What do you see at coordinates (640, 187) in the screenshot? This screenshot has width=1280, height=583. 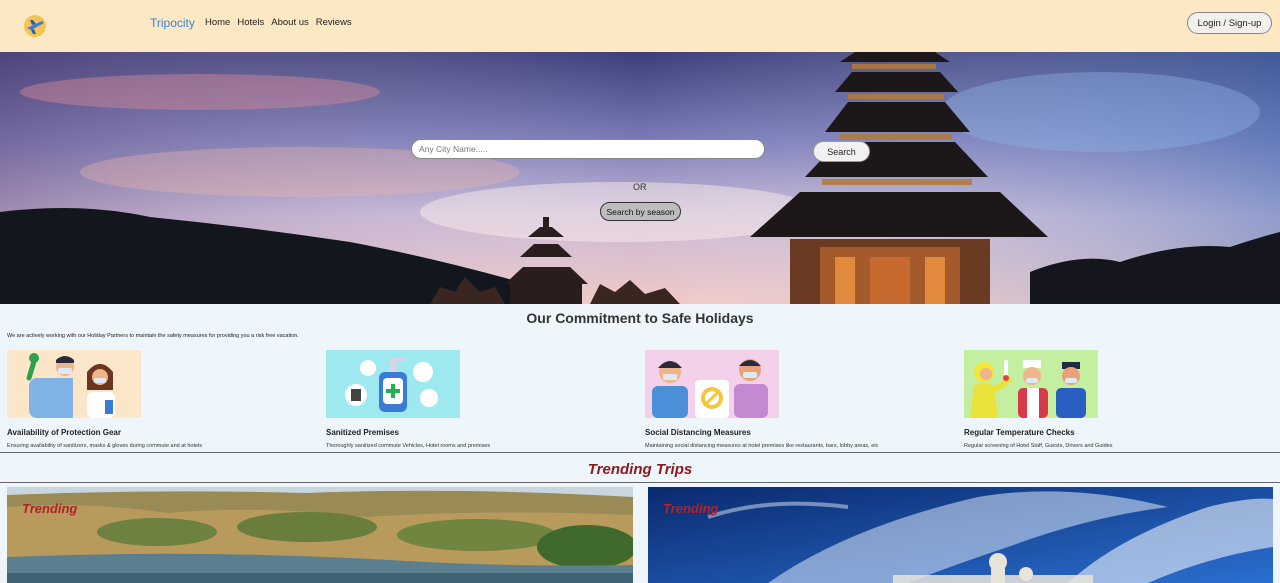 I see `or-divider-text: OR` at bounding box center [640, 187].